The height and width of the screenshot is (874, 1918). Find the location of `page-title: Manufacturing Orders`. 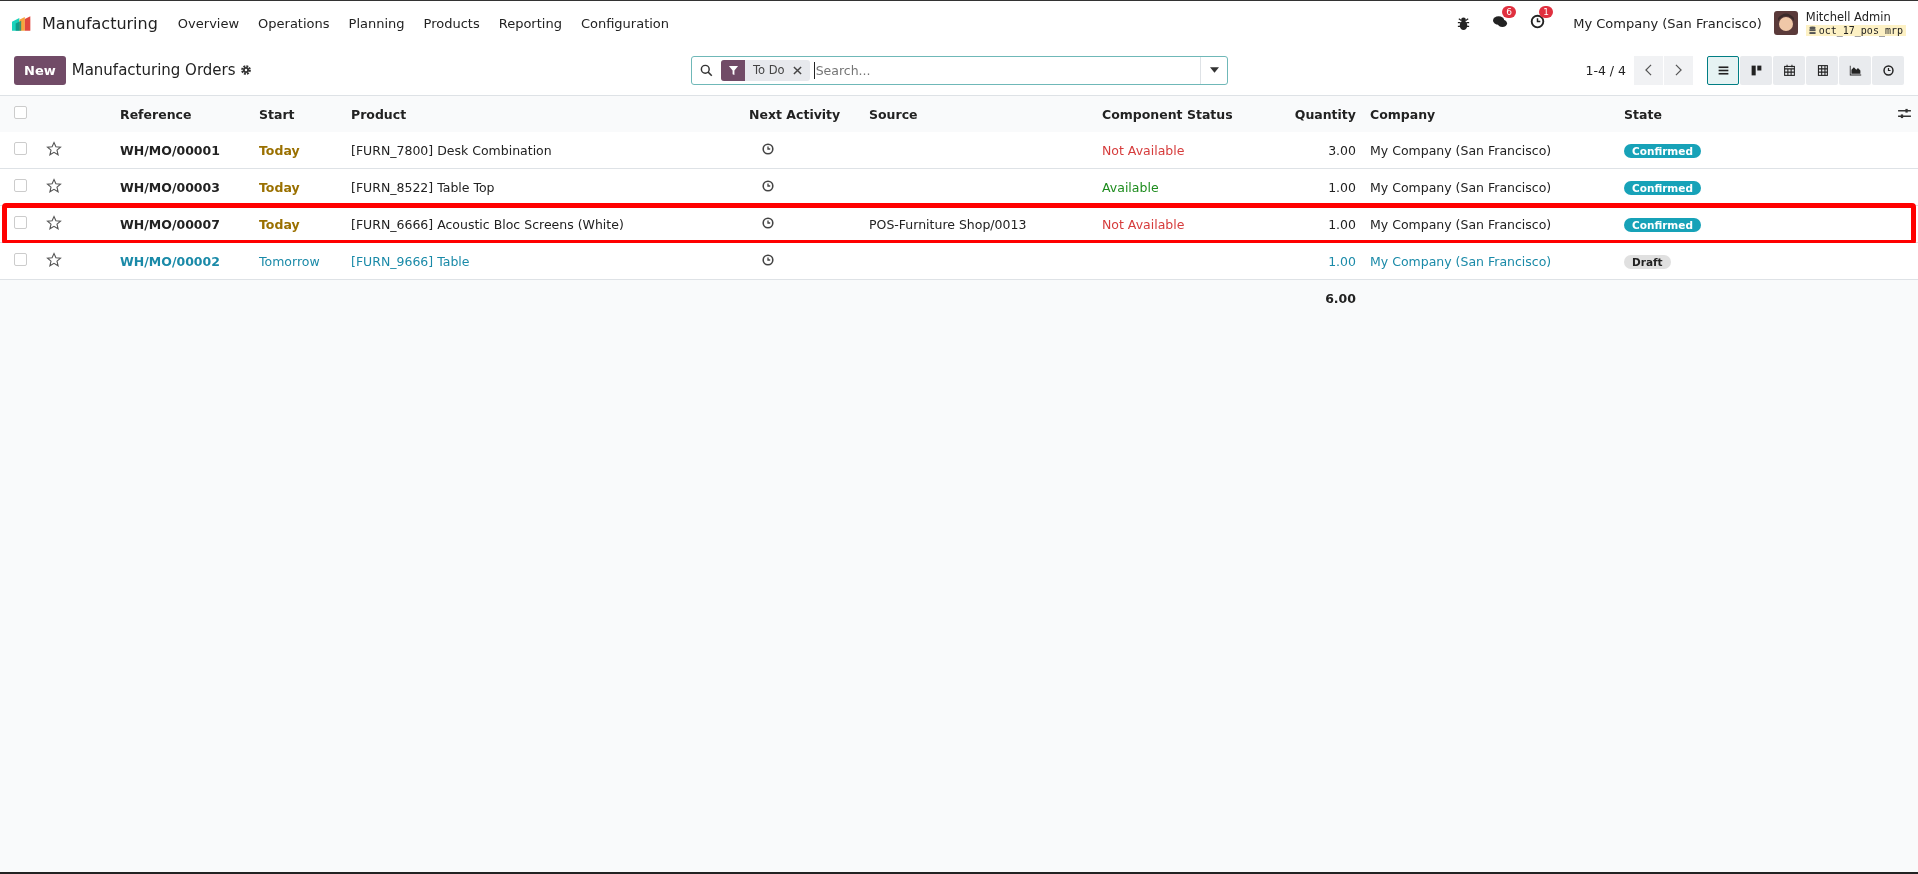

page-title: Manufacturing Orders is located at coordinates (153, 70).